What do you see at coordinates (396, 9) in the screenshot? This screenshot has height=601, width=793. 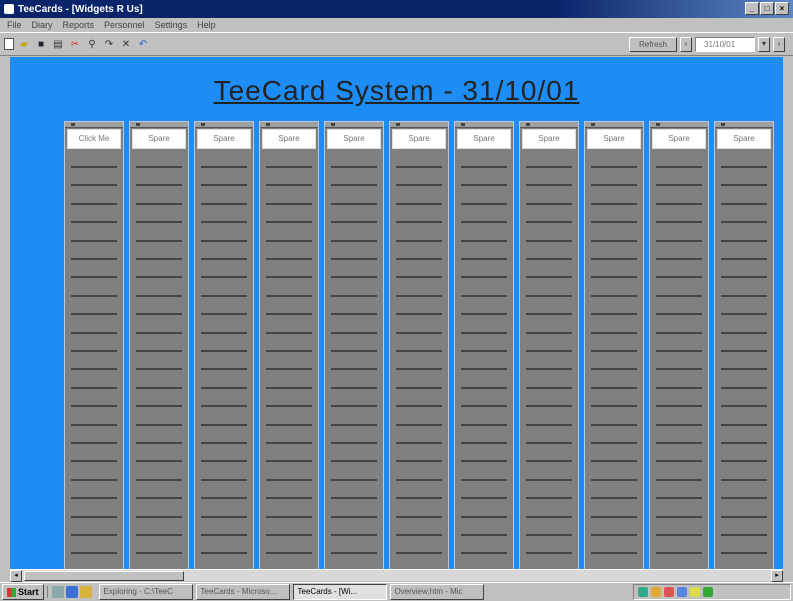 I see `title-bar: TeeCards - [Widgets R Us] _ □ ×` at bounding box center [396, 9].